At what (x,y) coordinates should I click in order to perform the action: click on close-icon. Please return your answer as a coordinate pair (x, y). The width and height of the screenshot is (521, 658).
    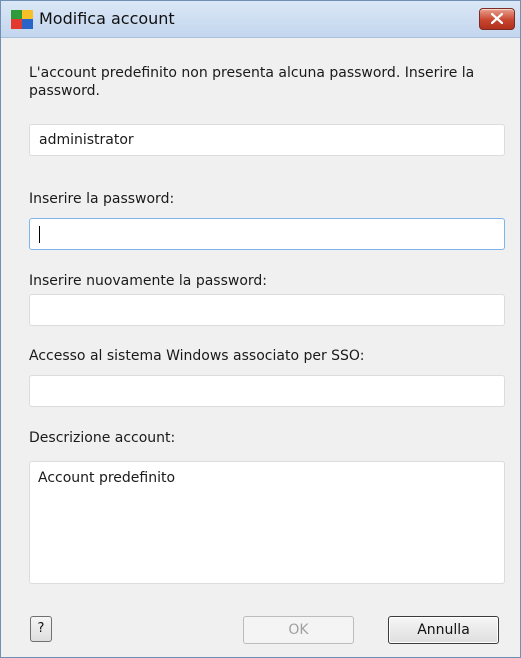
    Looking at the image, I should click on (497, 18).